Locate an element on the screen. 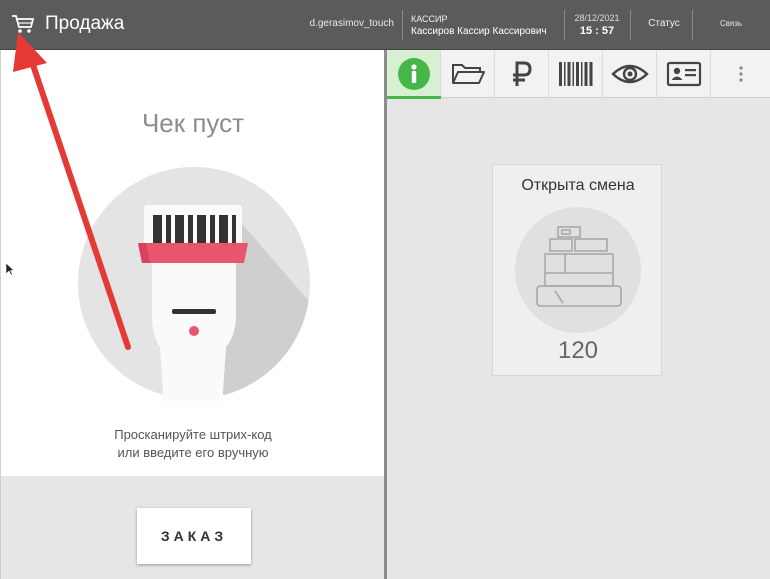 The height and width of the screenshot is (579, 770). cashier-name: Кассиров Кассир Кассирович is located at coordinates (479, 31).